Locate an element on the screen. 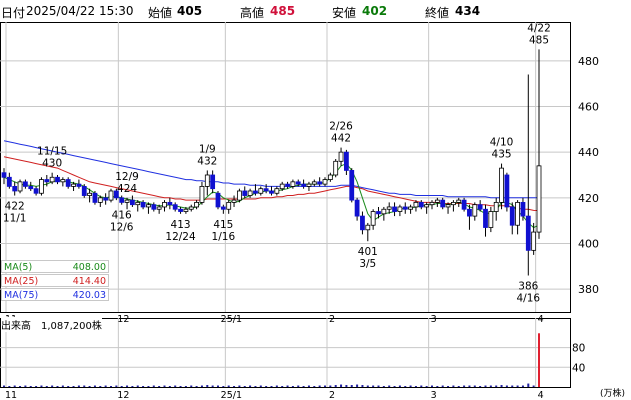 The height and width of the screenshot is (400, 631). annotation-value: 422 is located at coordinates (15, 207).